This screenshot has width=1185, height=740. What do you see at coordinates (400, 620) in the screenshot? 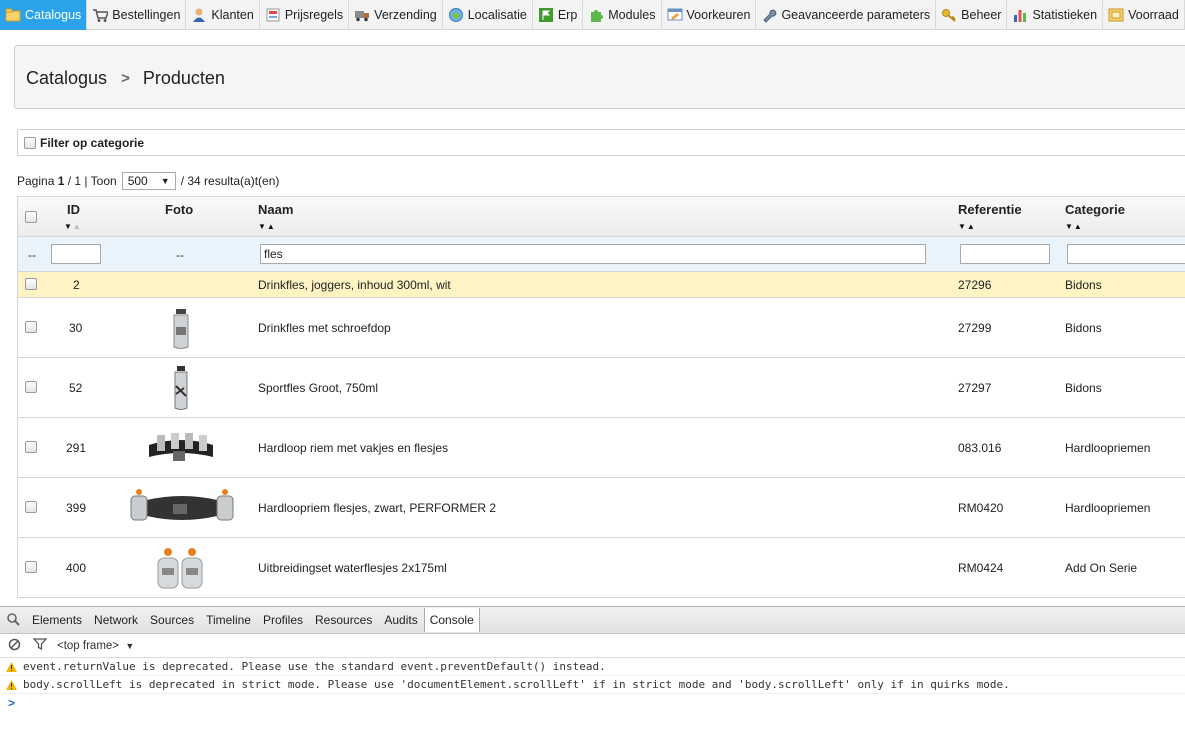
I see `devtools-tab-audits: Audits` at bounding box center [400, 620].